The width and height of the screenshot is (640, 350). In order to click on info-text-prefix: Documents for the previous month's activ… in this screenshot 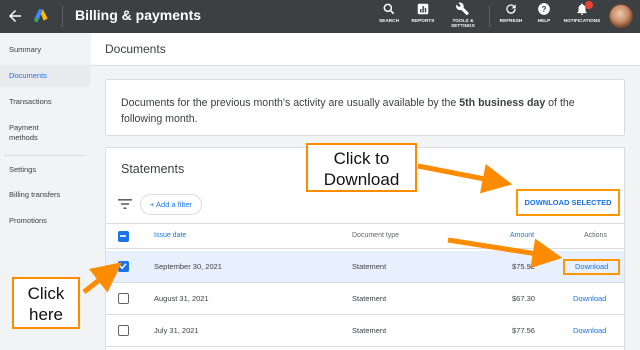, I will do `click(290, 103)`.